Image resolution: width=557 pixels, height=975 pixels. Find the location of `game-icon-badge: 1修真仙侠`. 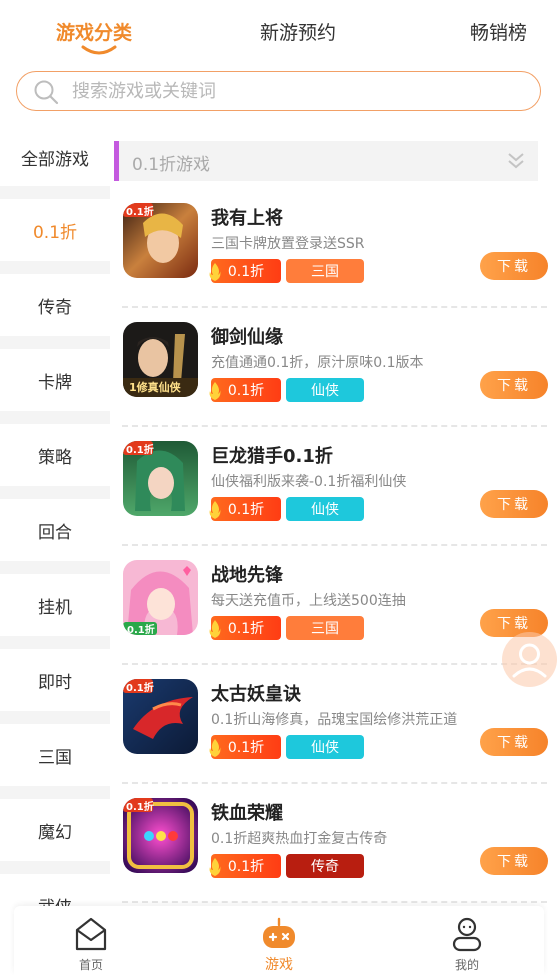

game-icon-badge: 1修真仙侠 is located at coordinates (155, 387).